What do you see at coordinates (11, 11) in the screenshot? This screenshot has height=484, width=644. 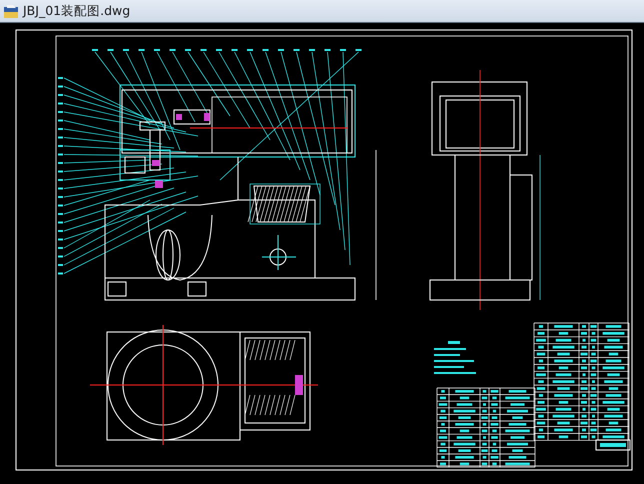 I see `file-icon` at bounding box center [11, 11].